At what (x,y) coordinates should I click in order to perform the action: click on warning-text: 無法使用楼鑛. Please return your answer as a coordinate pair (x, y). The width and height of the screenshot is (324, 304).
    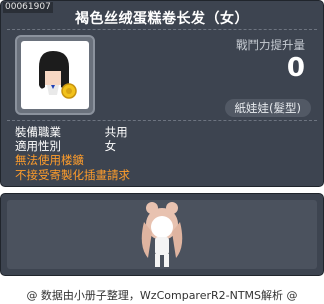
    Looking at the image, I should click on (49, 160).